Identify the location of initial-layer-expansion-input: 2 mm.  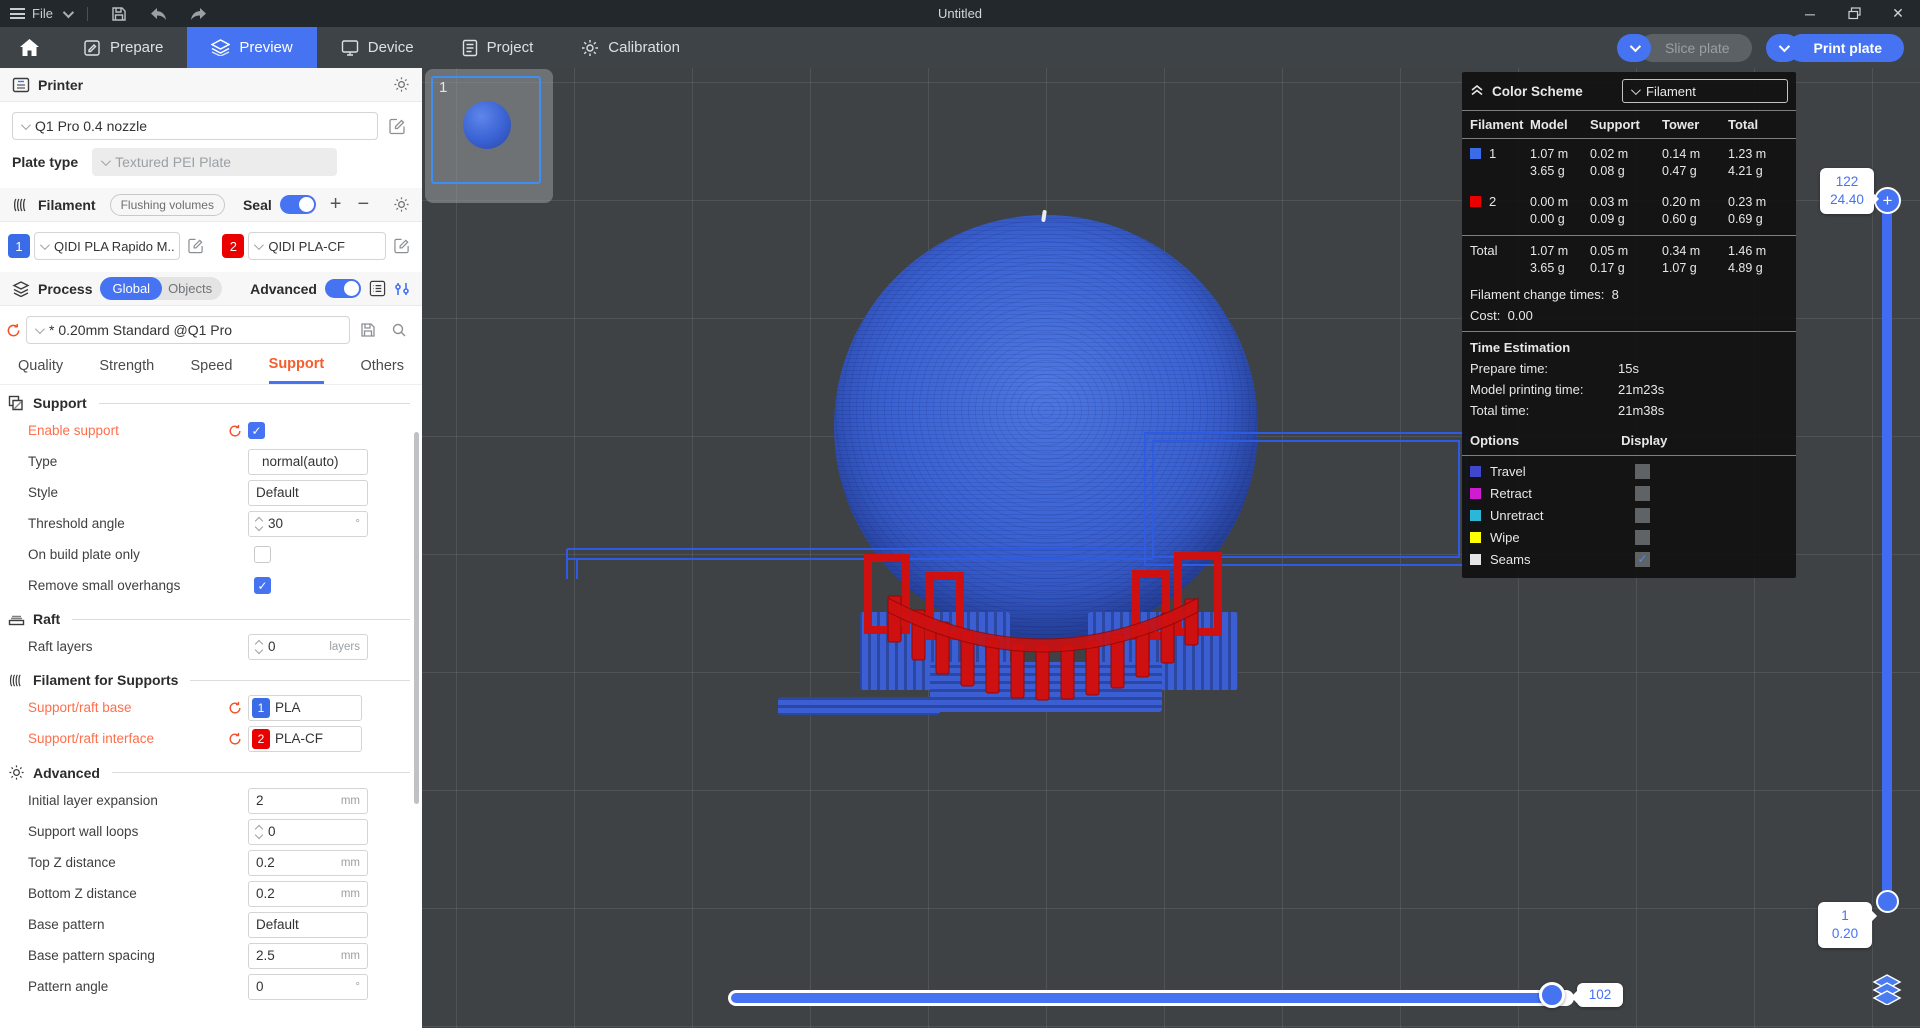
(308, 800).